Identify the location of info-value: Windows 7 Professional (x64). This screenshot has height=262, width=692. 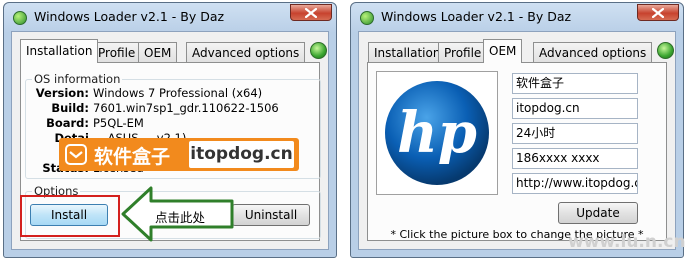
(178, 93).